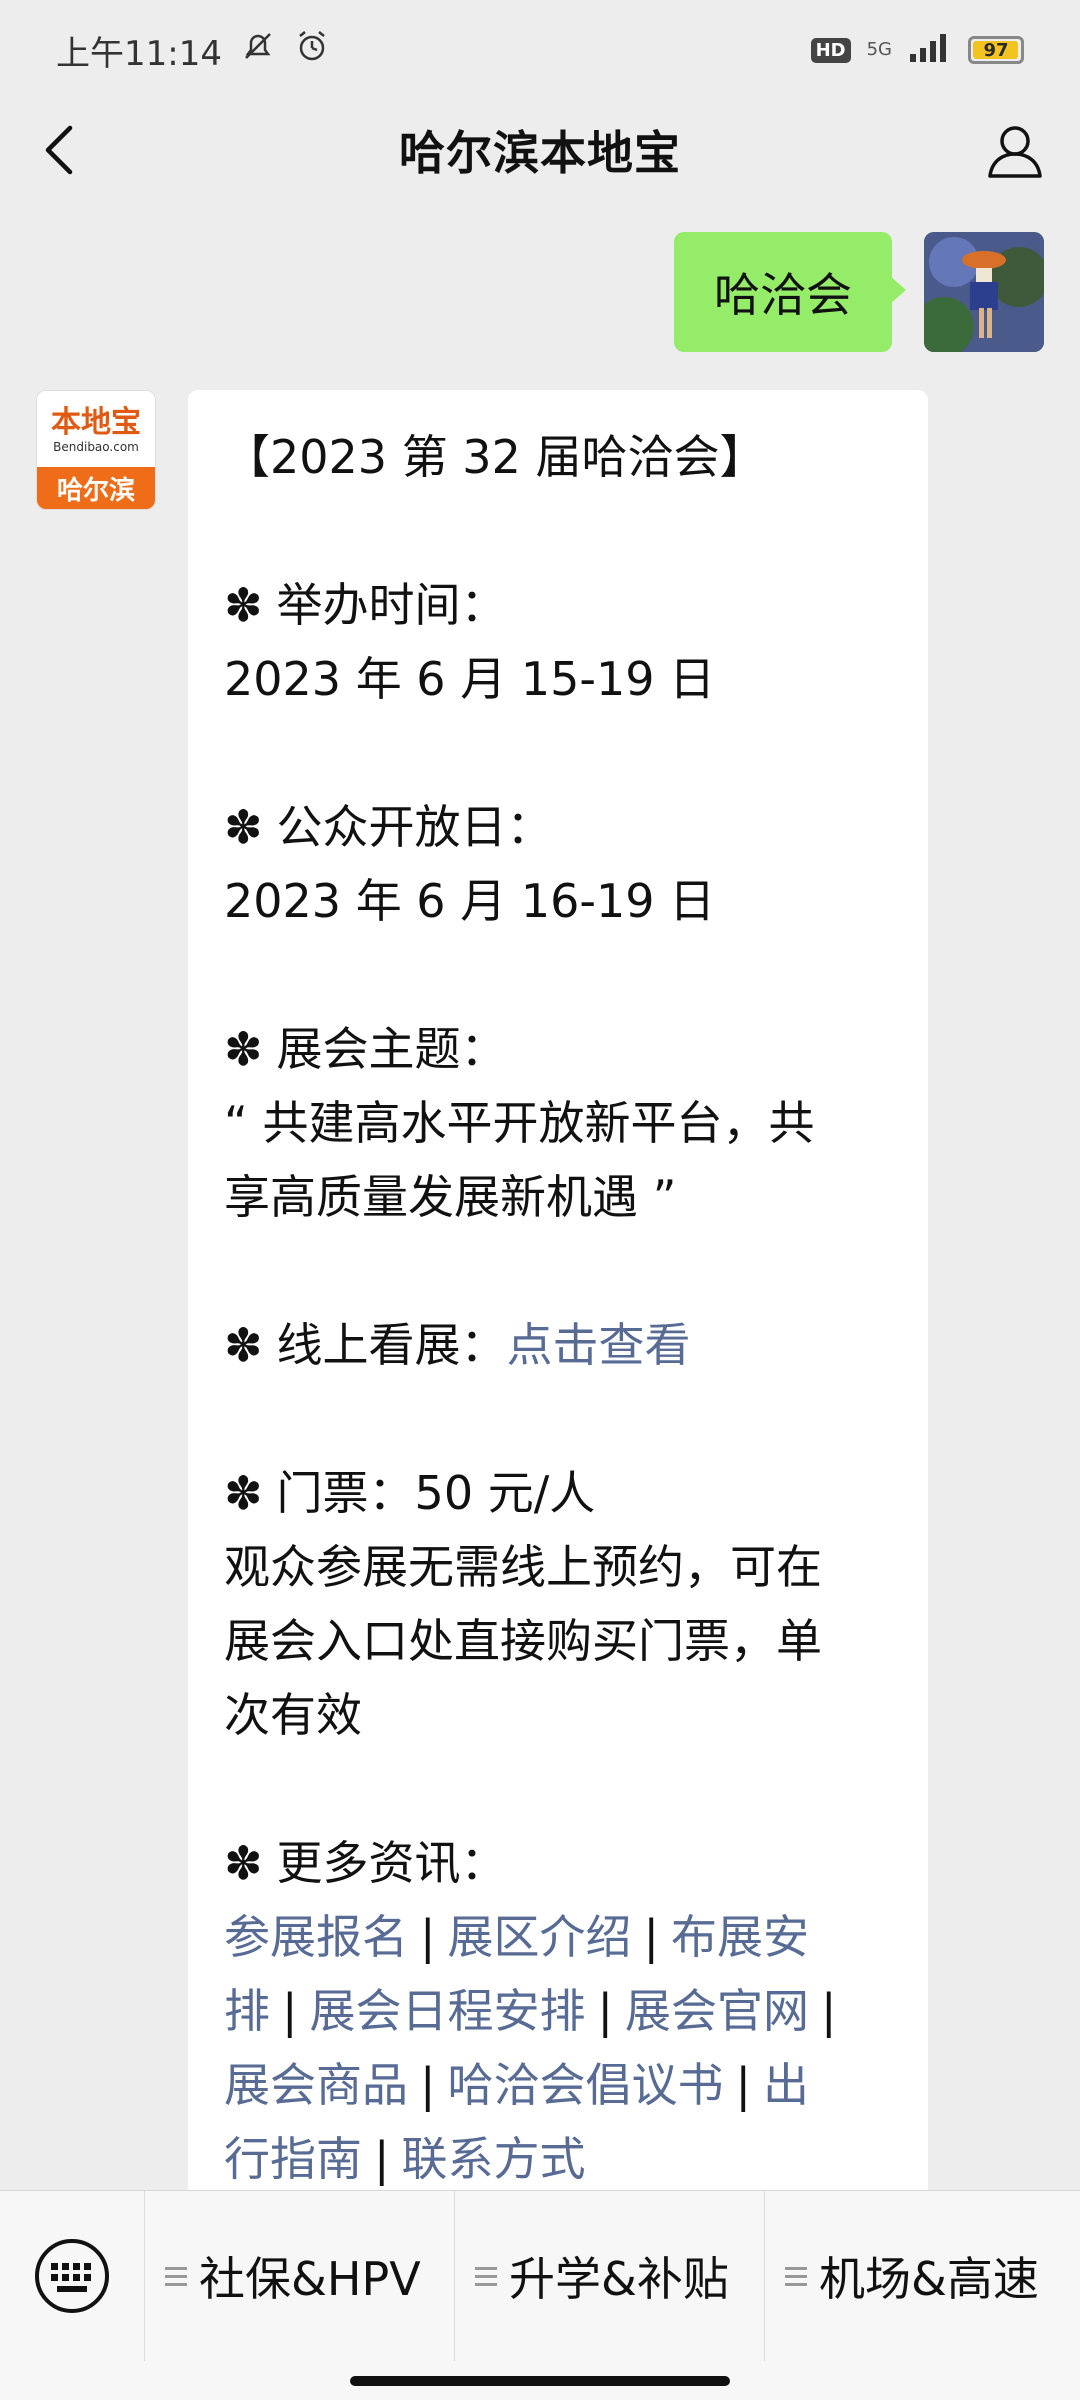 This screenshot has width=1080, height=2400. What do you see at coordinates (558, 605) in the screenshot?
I see `time-label-line: ✽ 举办时间：` at bounding box center [558, 605].